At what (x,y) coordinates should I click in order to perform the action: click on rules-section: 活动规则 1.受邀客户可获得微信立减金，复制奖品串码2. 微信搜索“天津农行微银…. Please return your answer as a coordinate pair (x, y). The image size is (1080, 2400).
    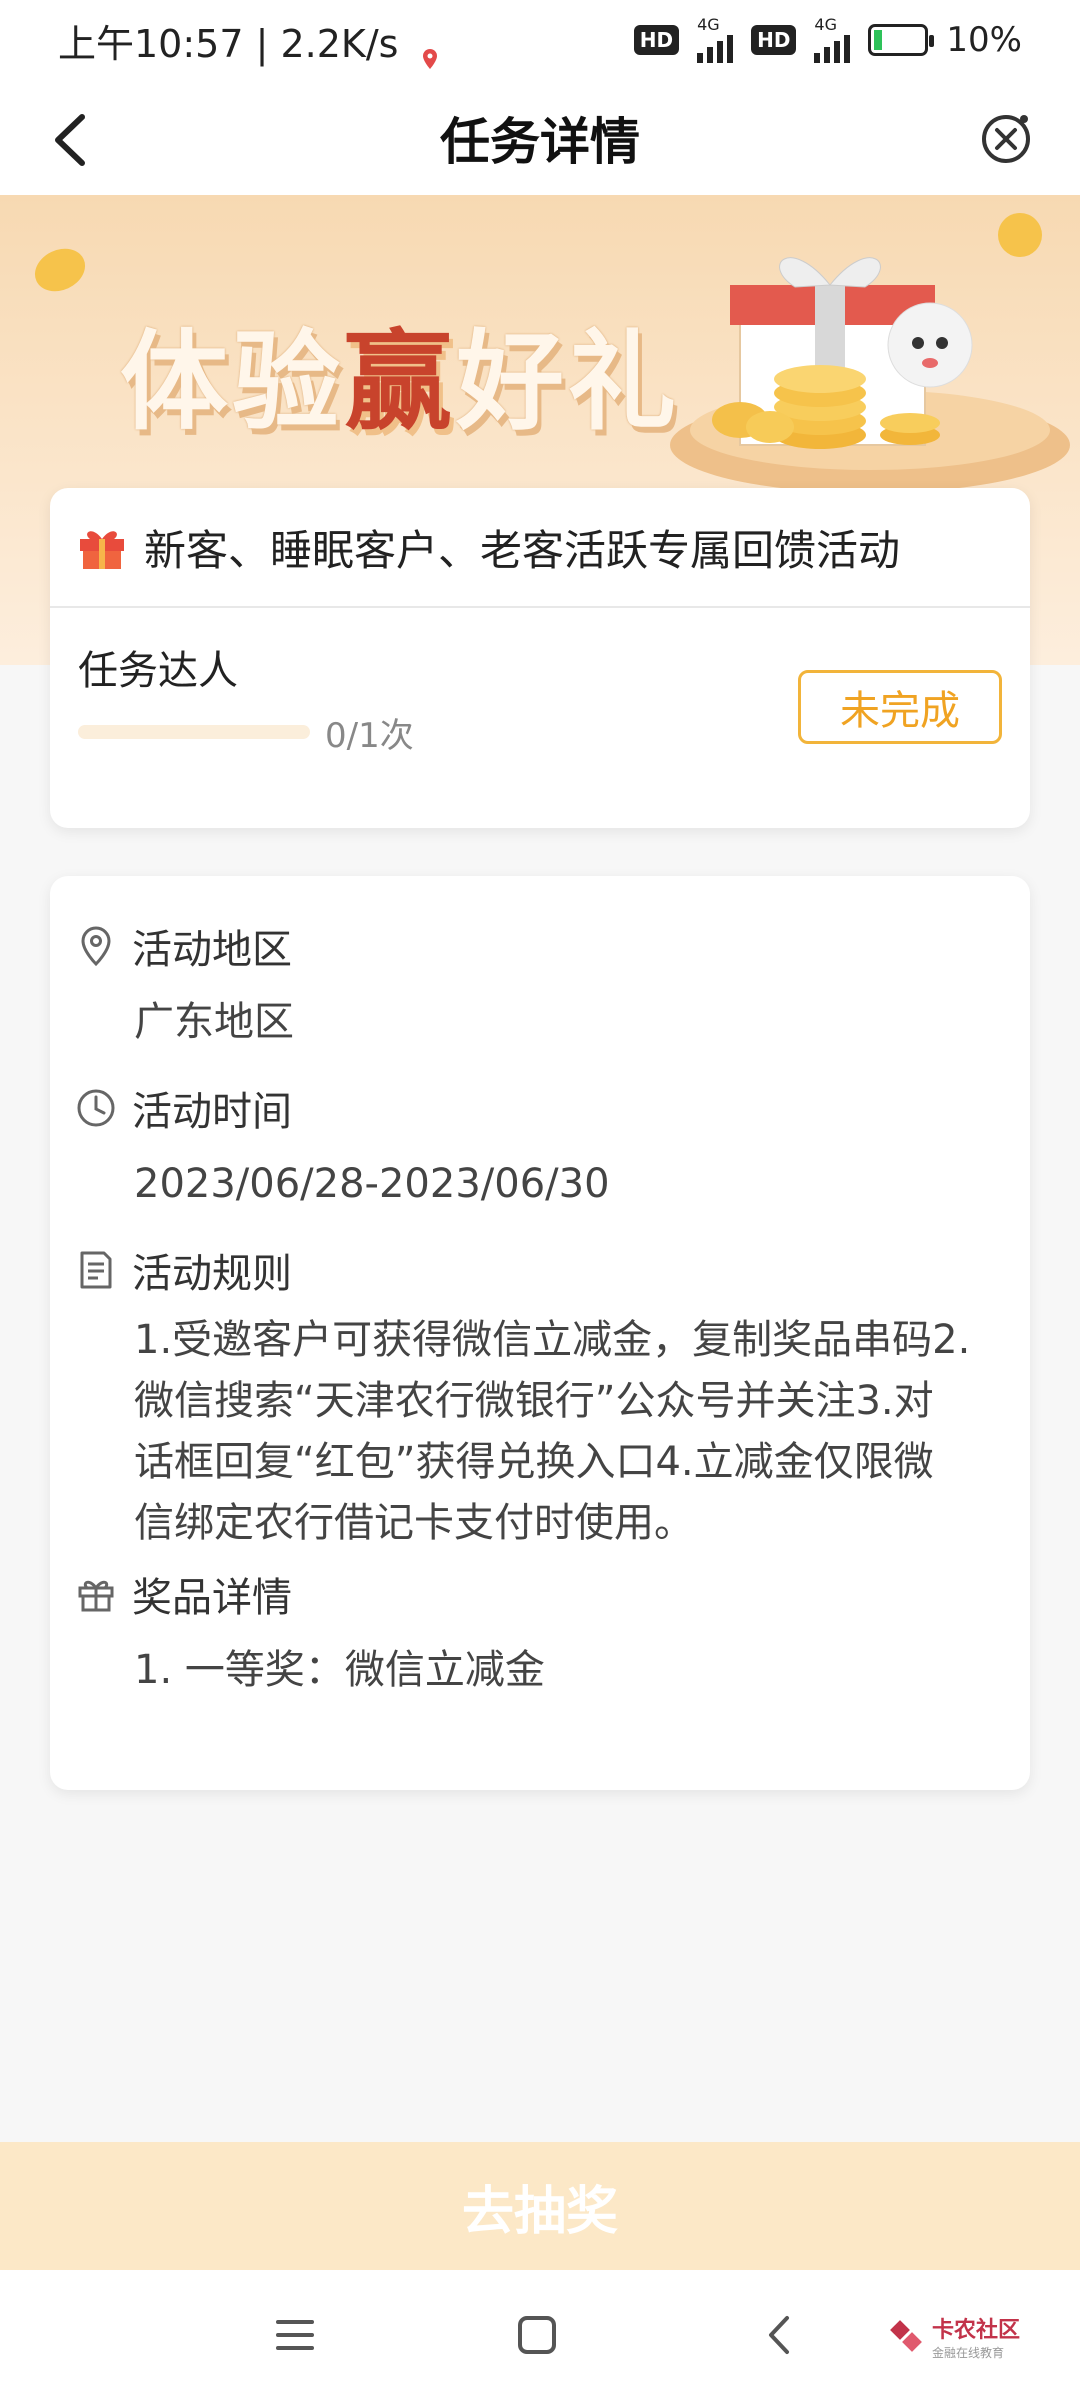
    Looking at the image, I should click on (540, 1392).